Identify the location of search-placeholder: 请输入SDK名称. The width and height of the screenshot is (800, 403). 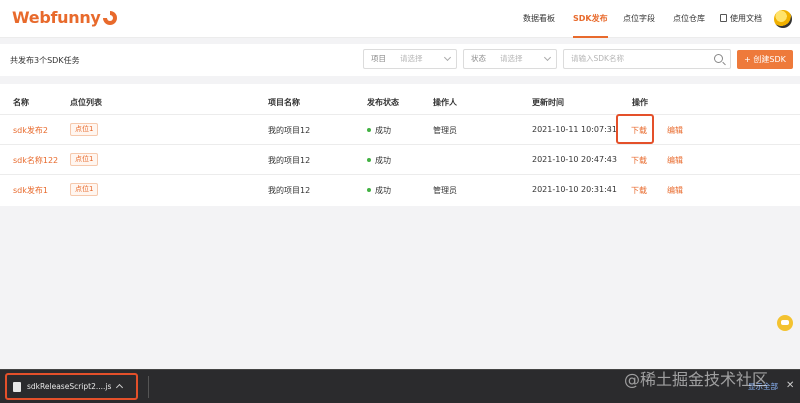
(597, 58).